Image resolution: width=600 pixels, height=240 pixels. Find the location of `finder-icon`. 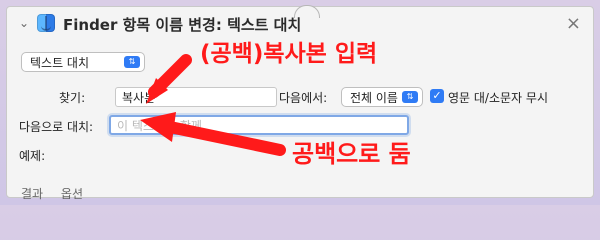

finder-icon is located at coordinates (46, 23).